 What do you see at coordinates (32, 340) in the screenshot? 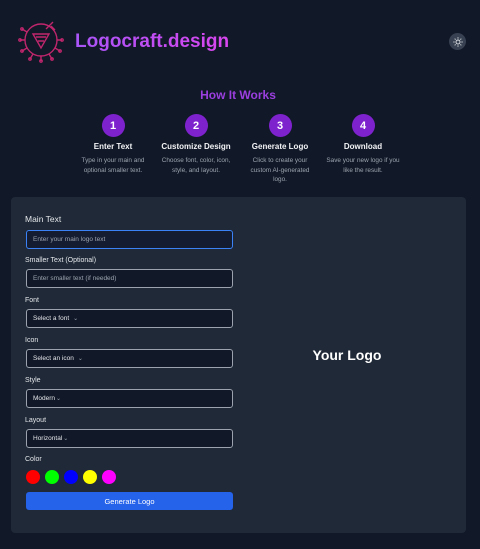
I see `icon-label: Icon` at bounding box center [32, 340].